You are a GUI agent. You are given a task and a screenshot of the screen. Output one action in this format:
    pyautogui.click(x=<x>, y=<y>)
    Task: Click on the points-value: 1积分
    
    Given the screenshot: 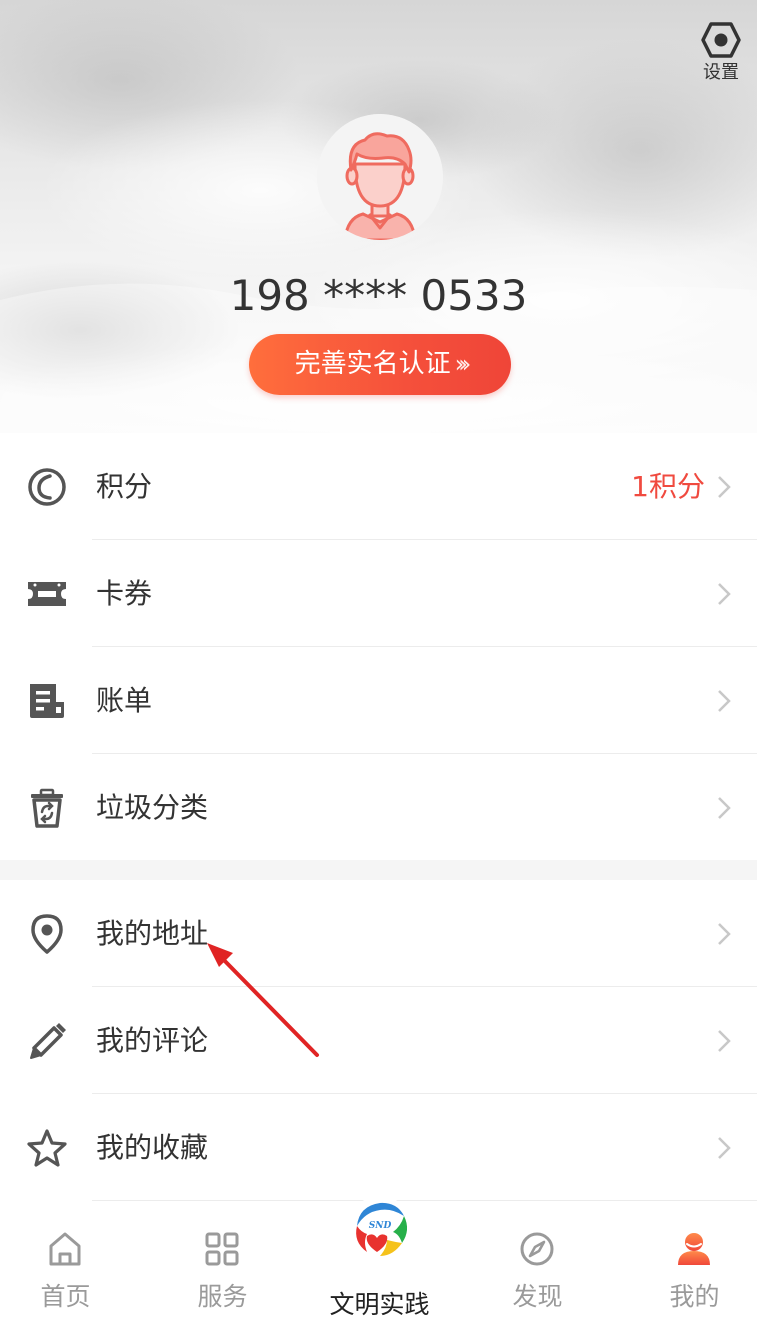 What is the action you would take?
    pyautogui.click(x=668, y=486)
    